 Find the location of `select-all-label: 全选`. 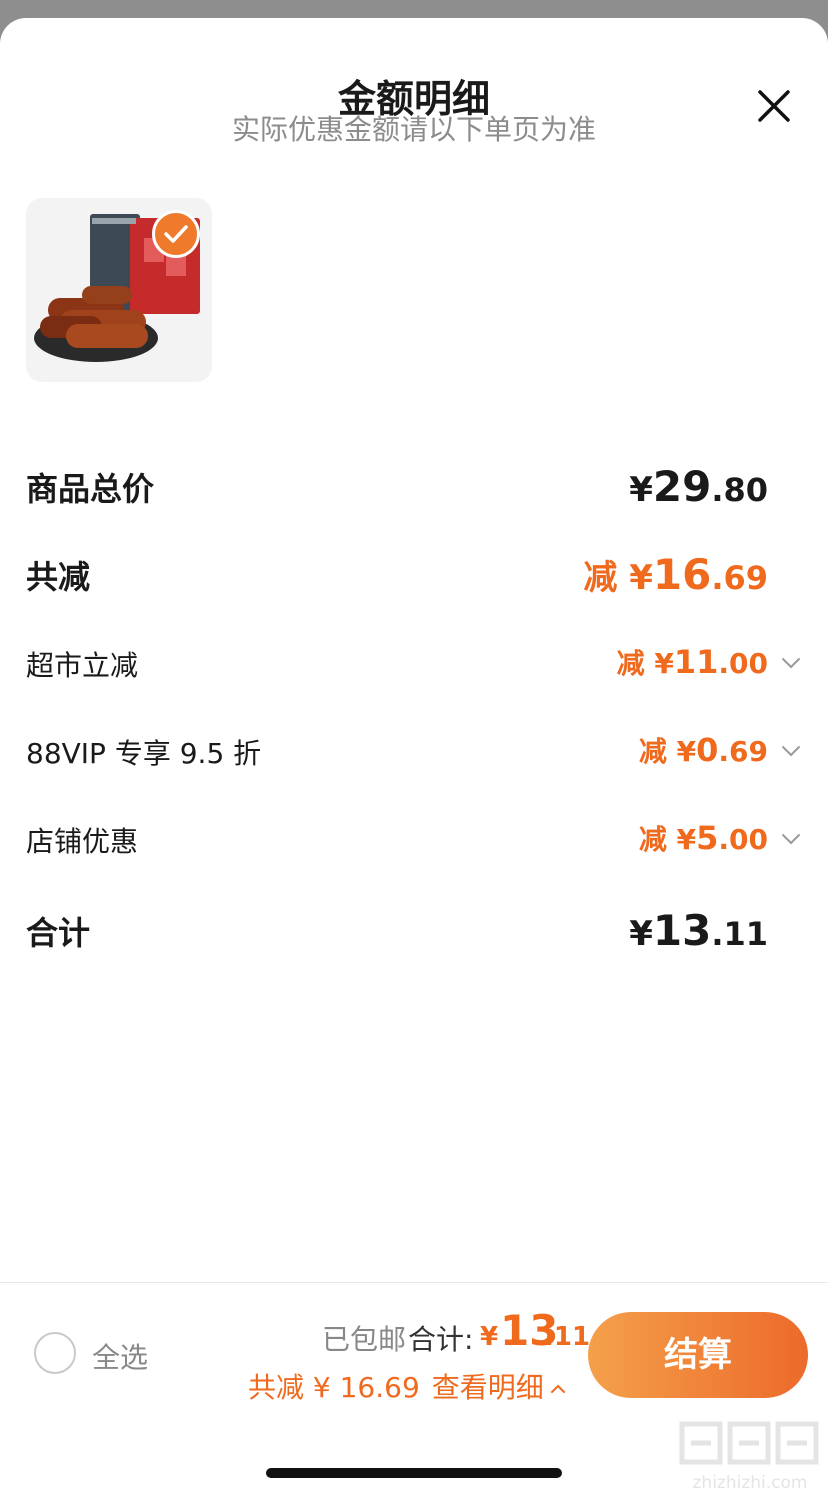

select-all-label: 全选 is located at coordinates (120, 1356).